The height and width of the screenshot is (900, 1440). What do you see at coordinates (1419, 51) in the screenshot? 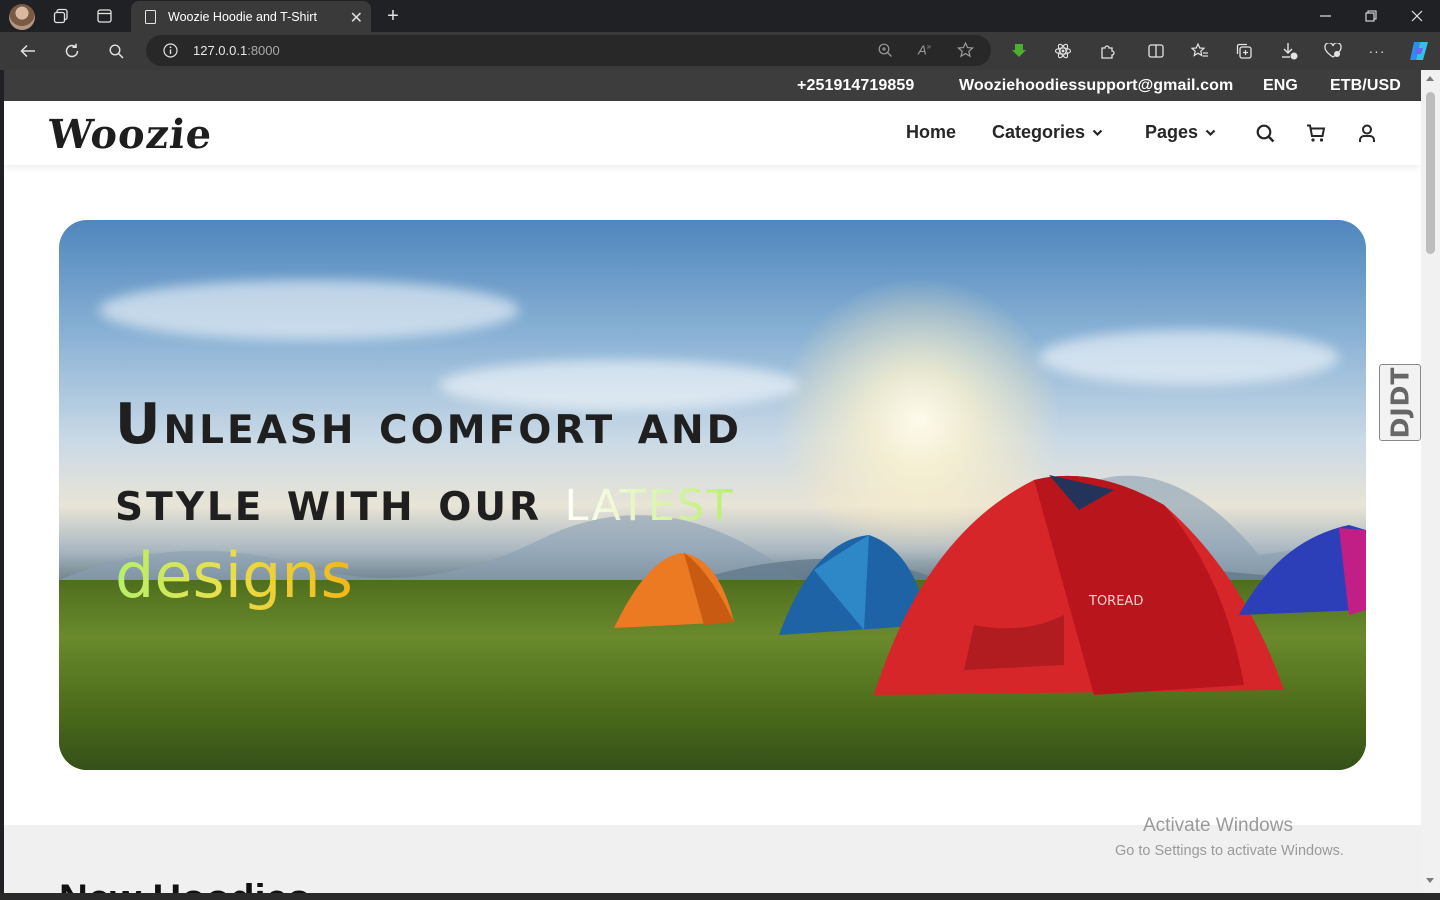
I see `copilot-icon` at bounding box center [1419, 51].